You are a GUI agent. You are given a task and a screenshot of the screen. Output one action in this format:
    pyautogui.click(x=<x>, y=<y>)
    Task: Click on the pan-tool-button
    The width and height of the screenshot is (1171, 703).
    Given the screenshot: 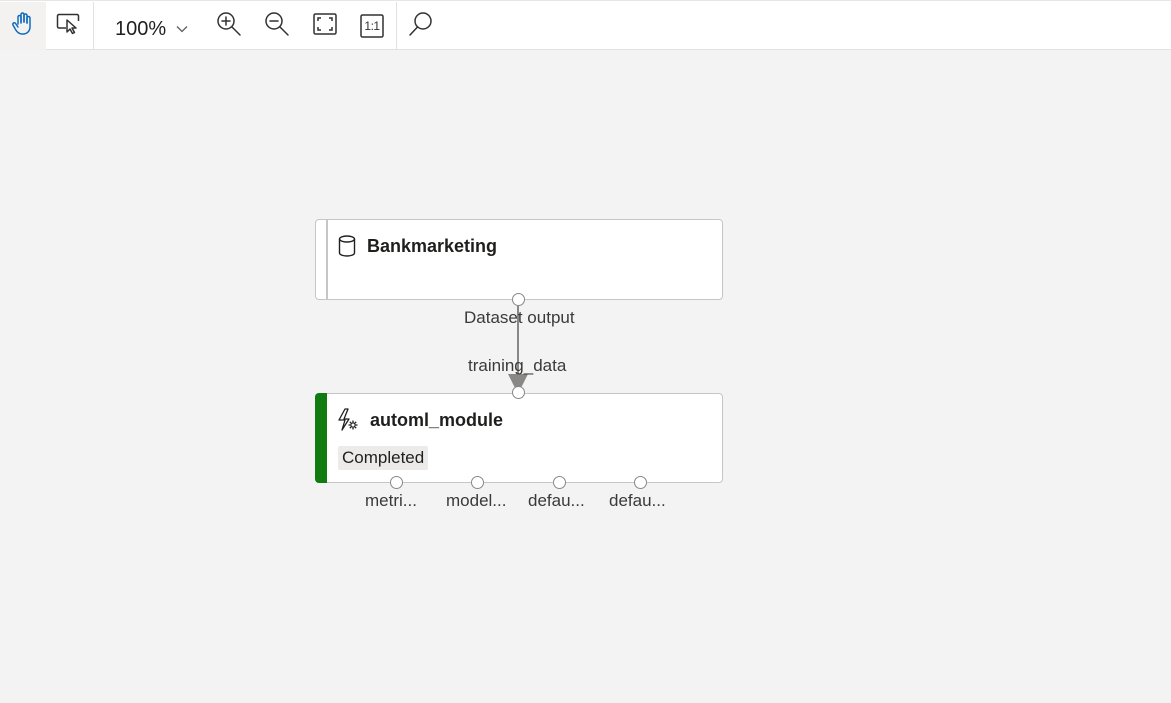 What is the action you would take?
    pyautogui.click(x=23, y=26)
    